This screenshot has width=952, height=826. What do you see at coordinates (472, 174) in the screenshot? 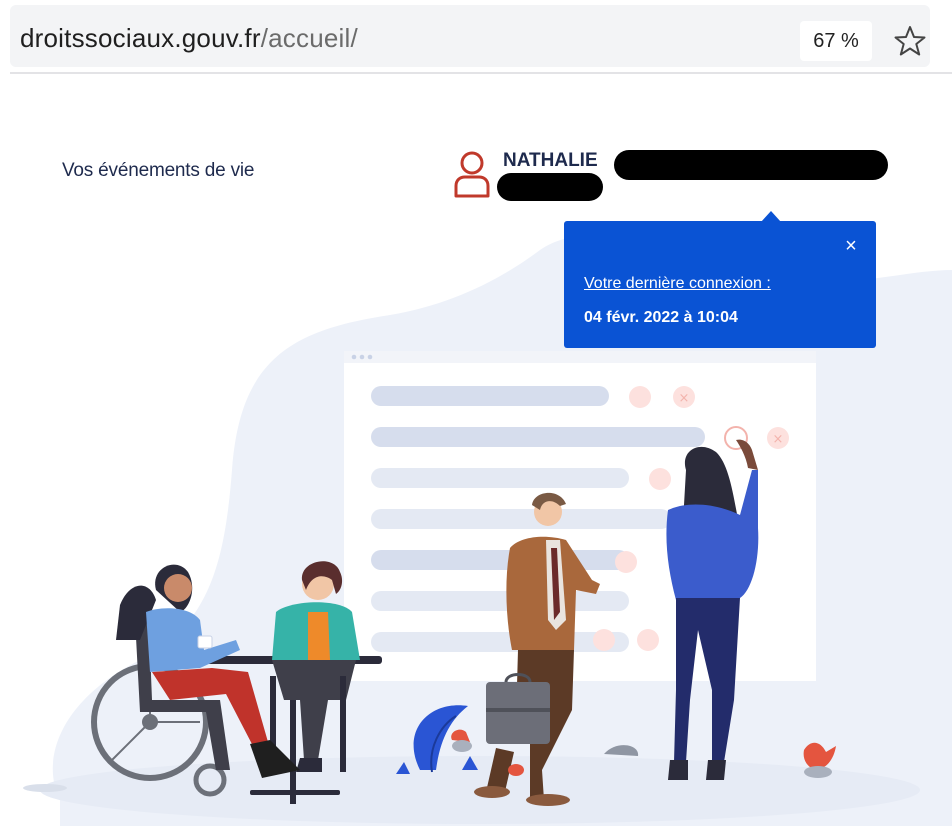
I see `user-icon` at bounding box center [472, 174].